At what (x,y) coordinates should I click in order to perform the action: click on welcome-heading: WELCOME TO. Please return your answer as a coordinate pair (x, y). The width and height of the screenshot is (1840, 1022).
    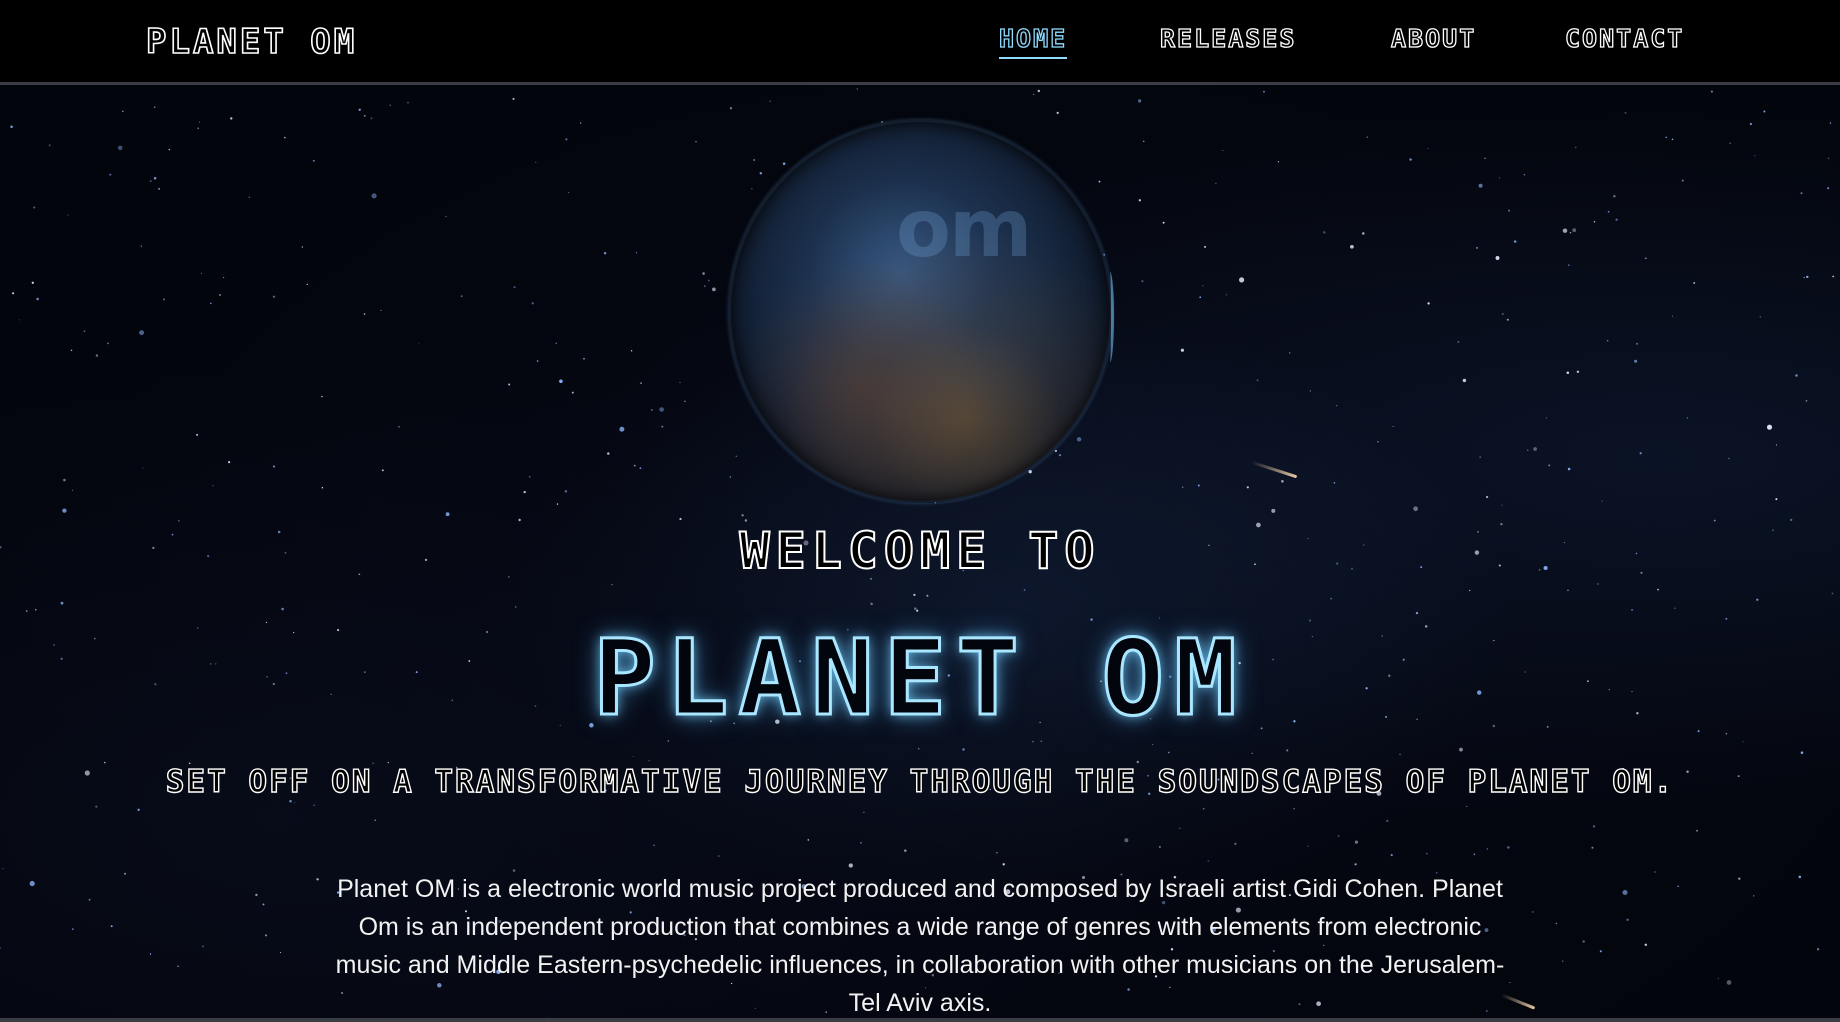
    Looking at the image, I should click on (919, 551).